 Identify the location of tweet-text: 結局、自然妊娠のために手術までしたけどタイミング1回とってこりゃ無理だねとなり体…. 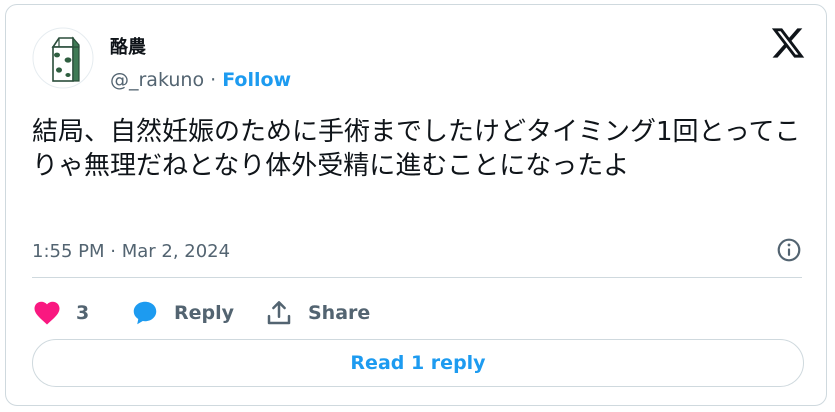
(416, 149).